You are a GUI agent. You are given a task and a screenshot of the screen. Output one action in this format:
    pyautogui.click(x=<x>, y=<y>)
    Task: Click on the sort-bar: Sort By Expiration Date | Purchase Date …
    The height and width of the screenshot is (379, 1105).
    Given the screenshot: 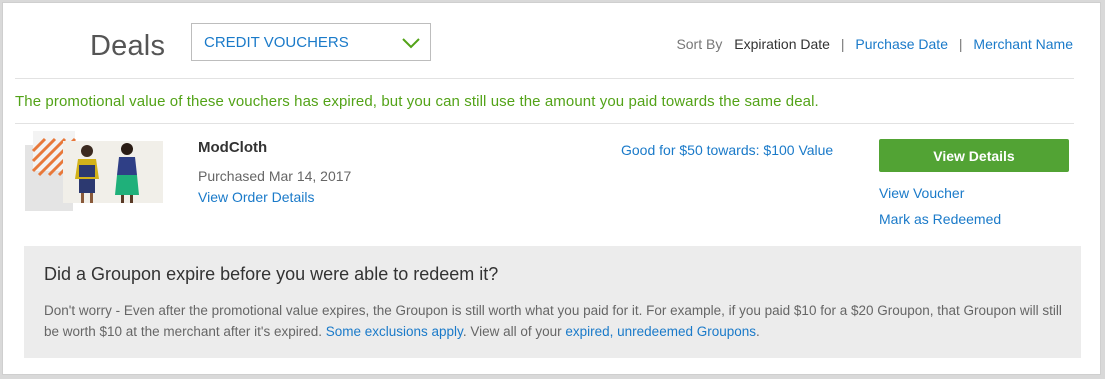 What is the action you would take?
    pyautogui.click(x=874, y=44)
    